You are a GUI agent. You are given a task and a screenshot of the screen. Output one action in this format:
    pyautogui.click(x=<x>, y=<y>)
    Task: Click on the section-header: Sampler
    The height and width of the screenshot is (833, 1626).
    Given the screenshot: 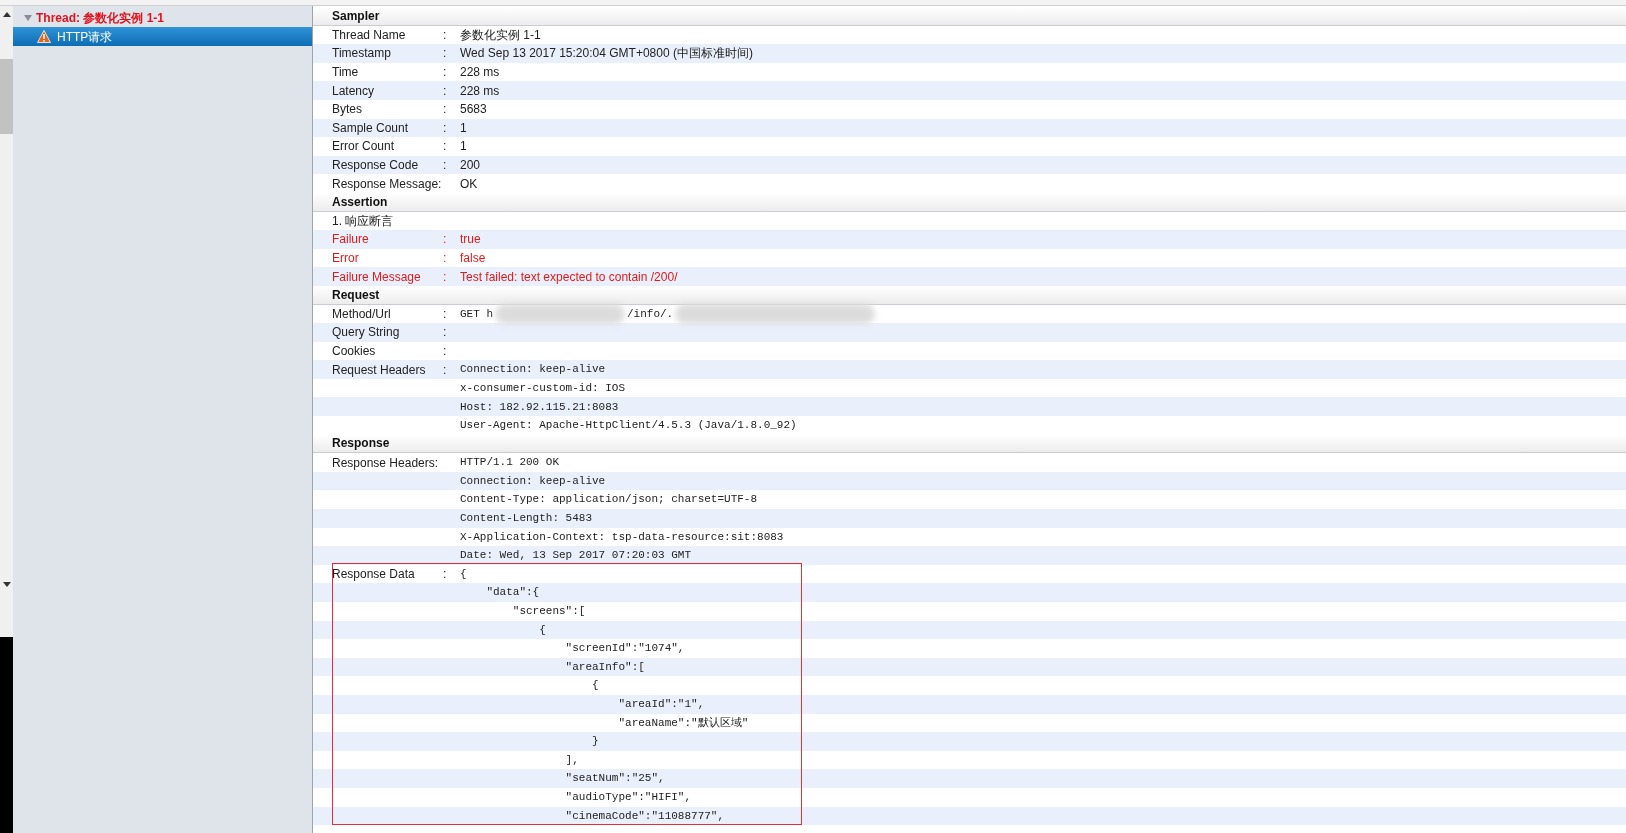 What is the action you would take?
    pyautogui.click(x=969, y=16)
    